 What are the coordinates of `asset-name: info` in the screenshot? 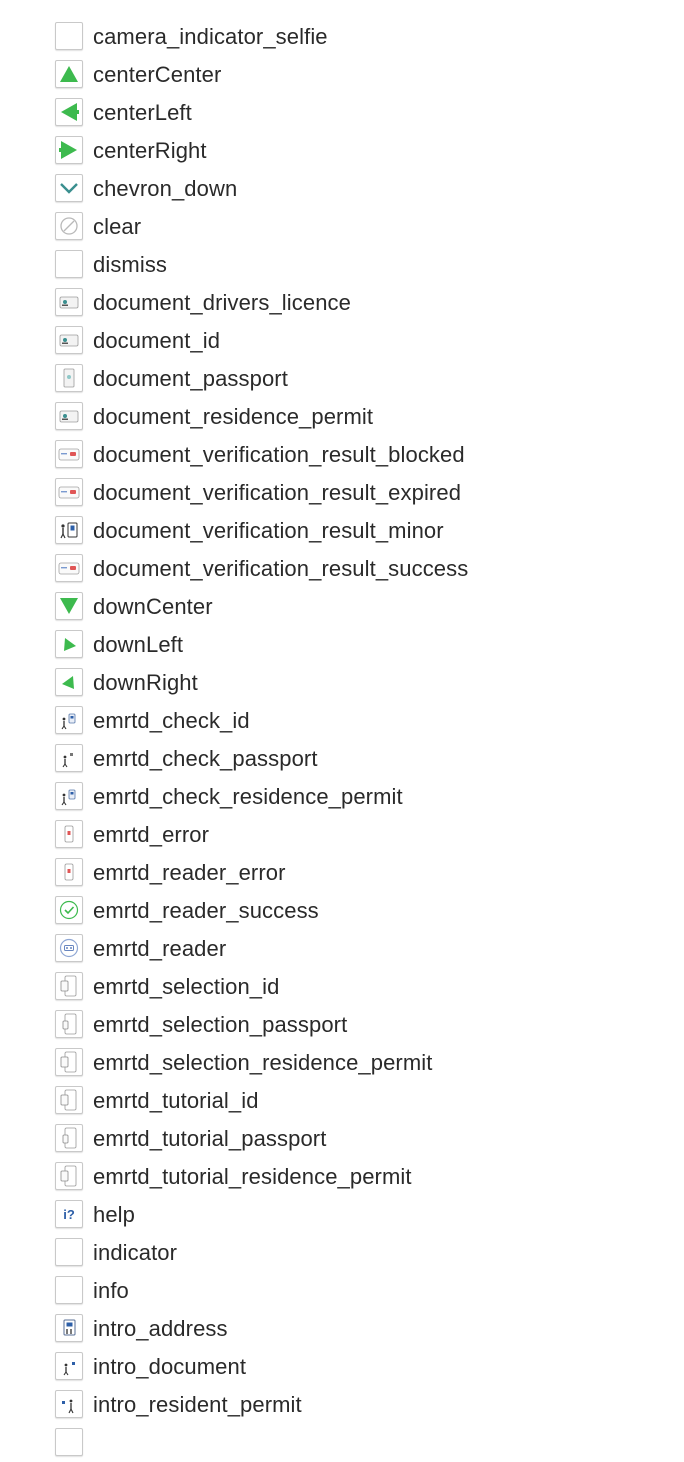 It's located at (111, 1290).